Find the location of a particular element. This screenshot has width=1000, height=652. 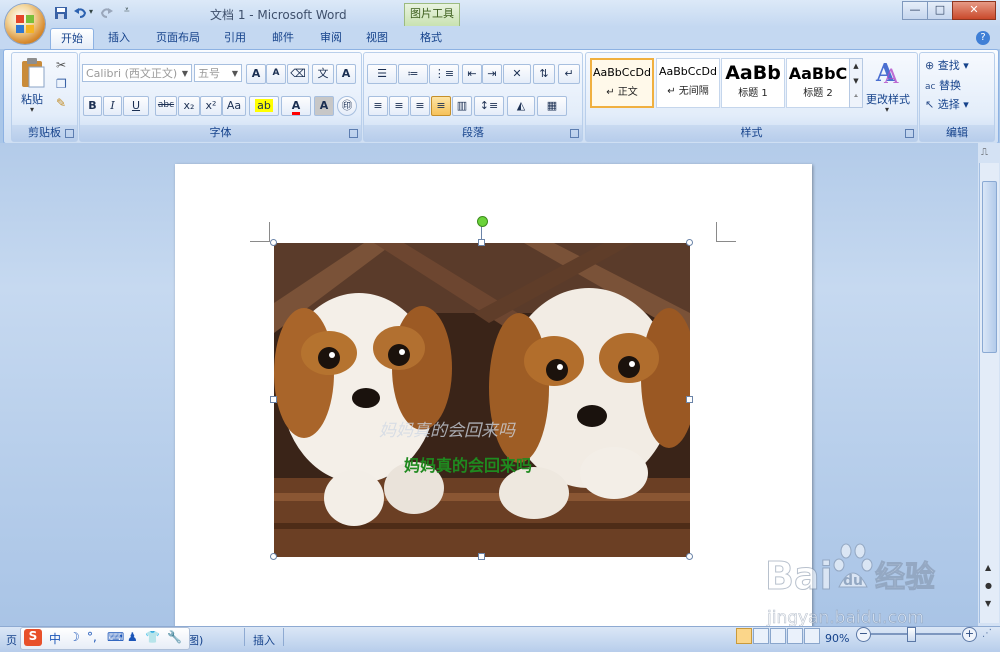

minimize-button: — is located at coordinates (915, 10).